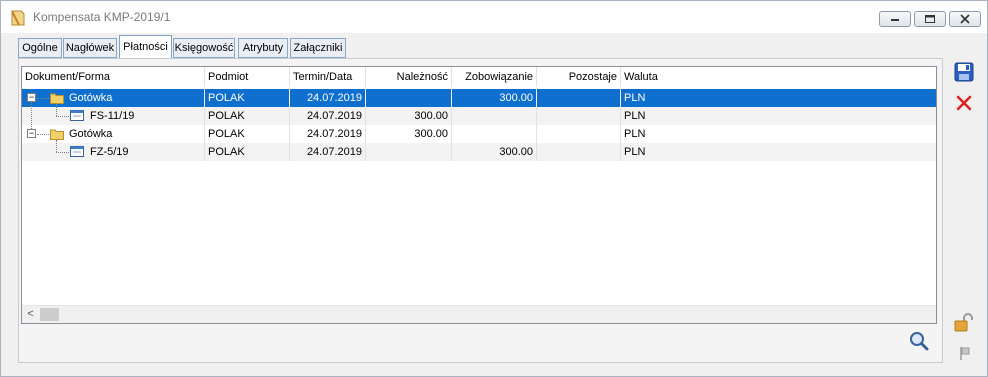 Image resolution: width=988 pixels, height=377 pixels. I want to click on document-cell: FS-11/19, so click(113, 116).